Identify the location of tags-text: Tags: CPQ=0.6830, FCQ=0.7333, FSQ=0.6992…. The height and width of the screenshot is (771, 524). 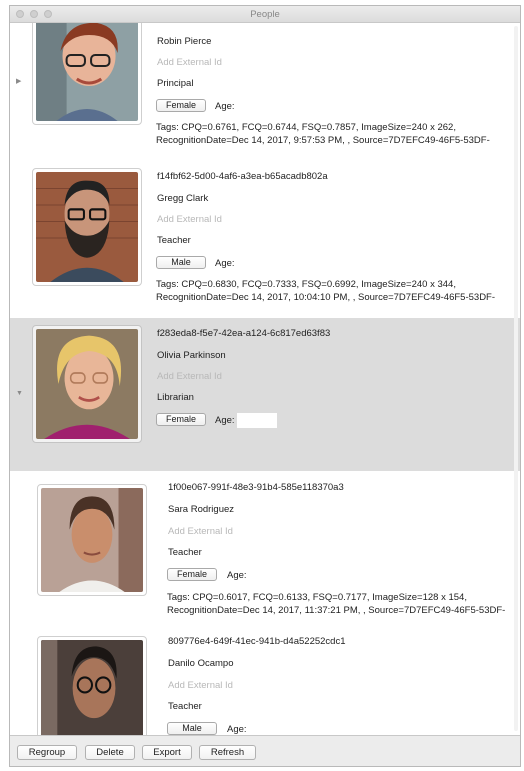
(325, 291).